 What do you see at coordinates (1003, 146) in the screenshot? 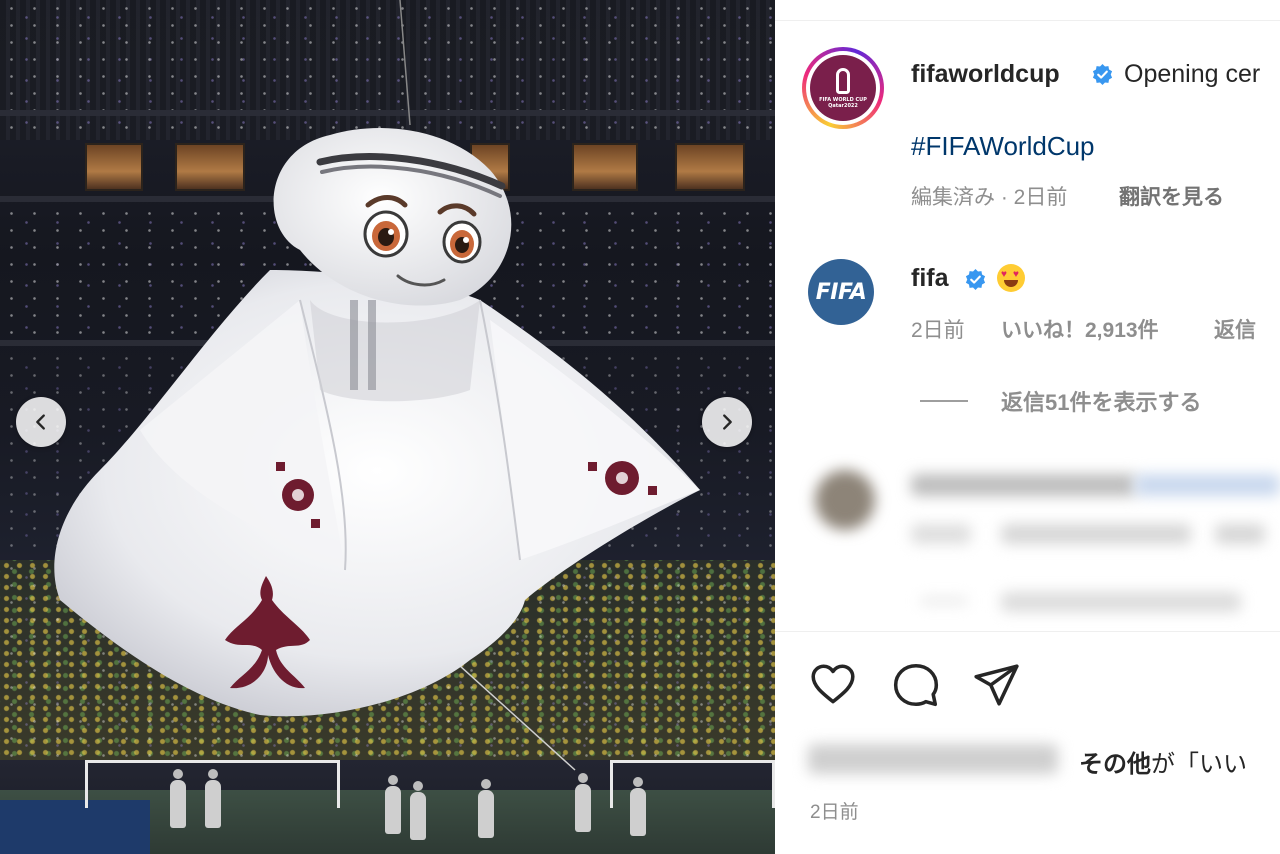
I see `hashtag-link: #FIFAWorldCup` at bounding box center [1003, 146].